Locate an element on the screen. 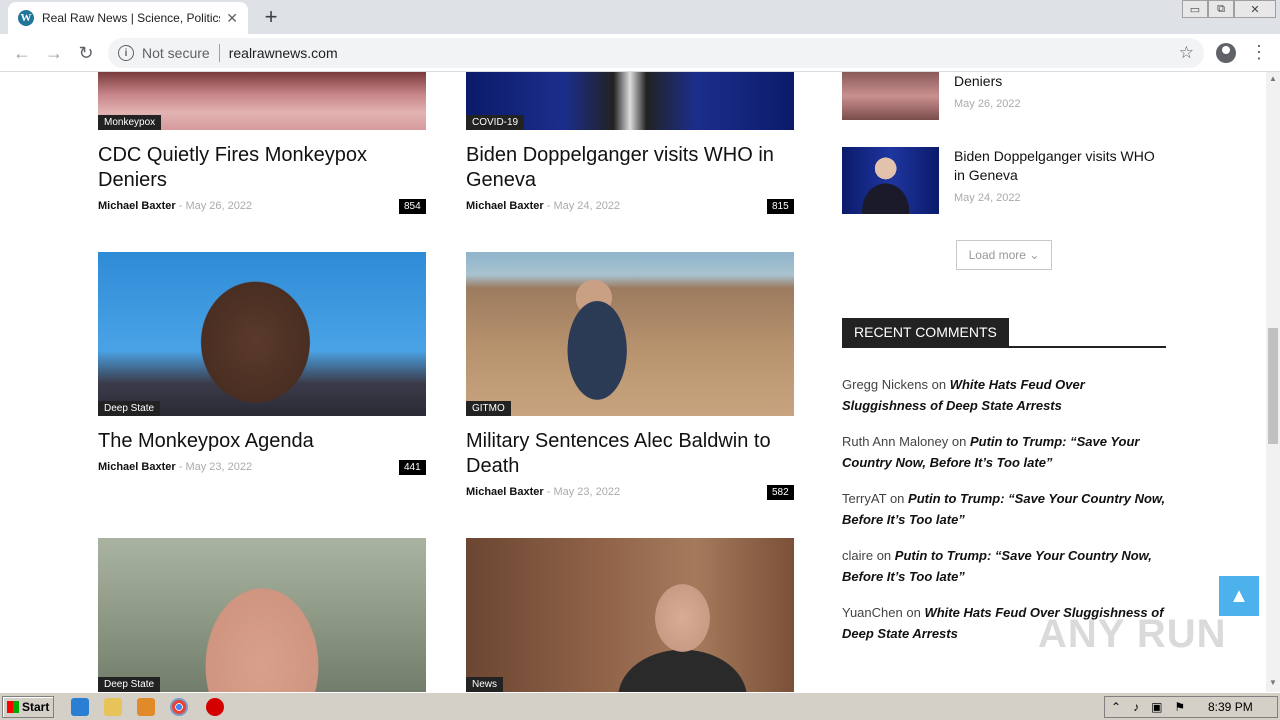 This screenshot has width=1280, height=720. sidebar-post-date: May 26, 2022 is located at coordinates (987, 104).